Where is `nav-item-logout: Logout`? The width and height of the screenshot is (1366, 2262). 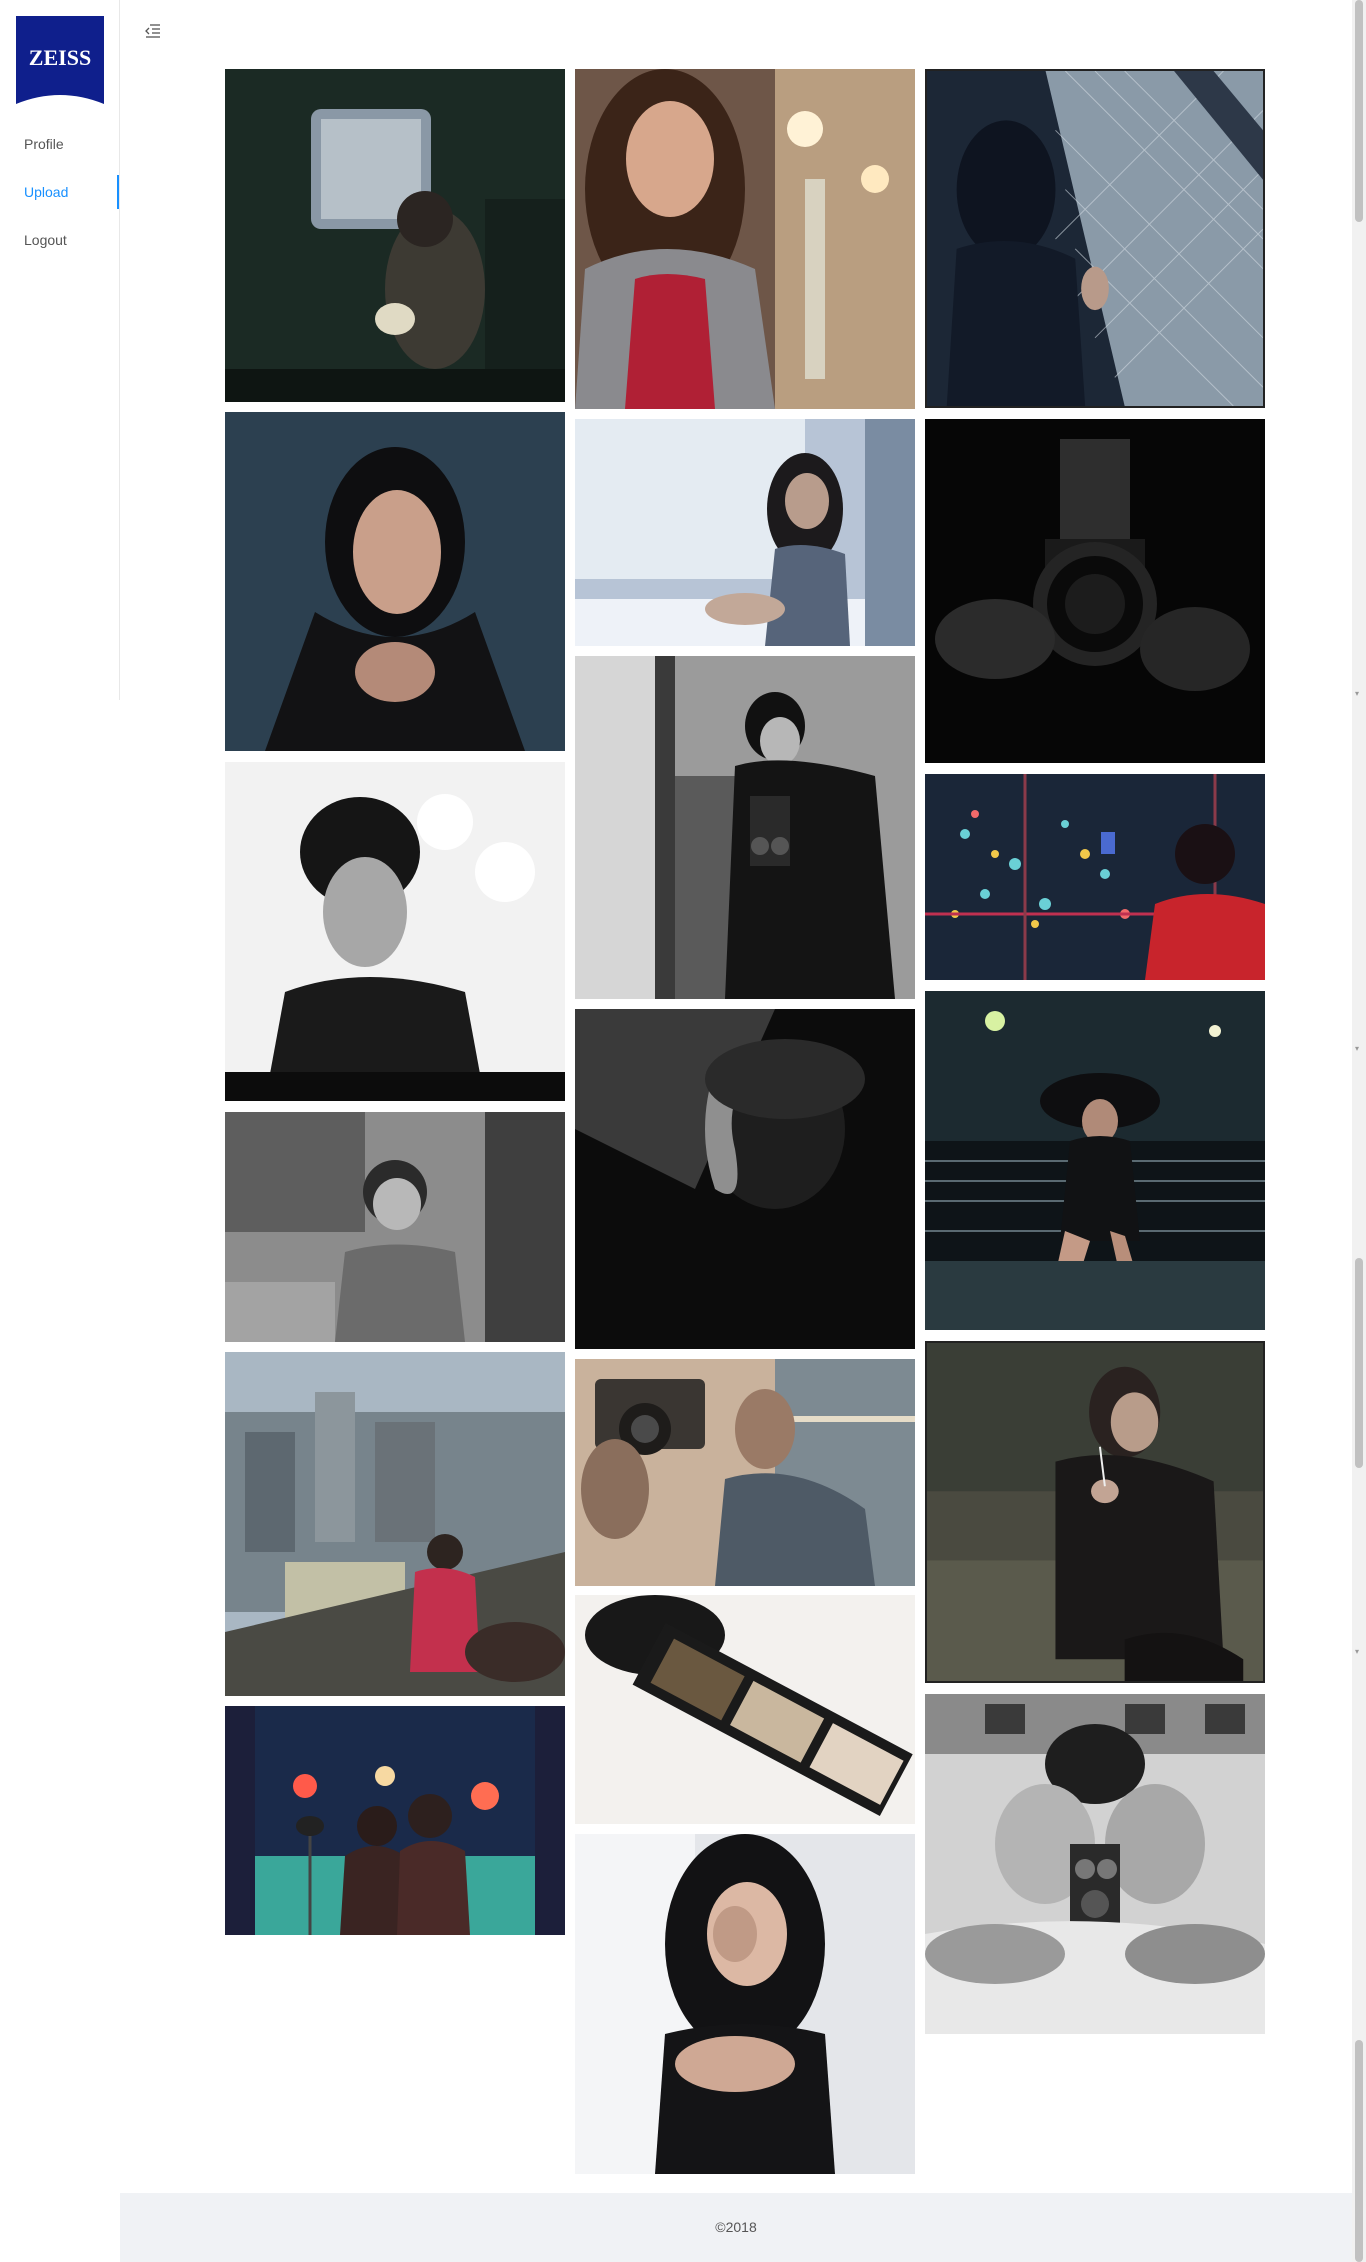
nav-item-logout: Logout is located at coordinates (59, 240).